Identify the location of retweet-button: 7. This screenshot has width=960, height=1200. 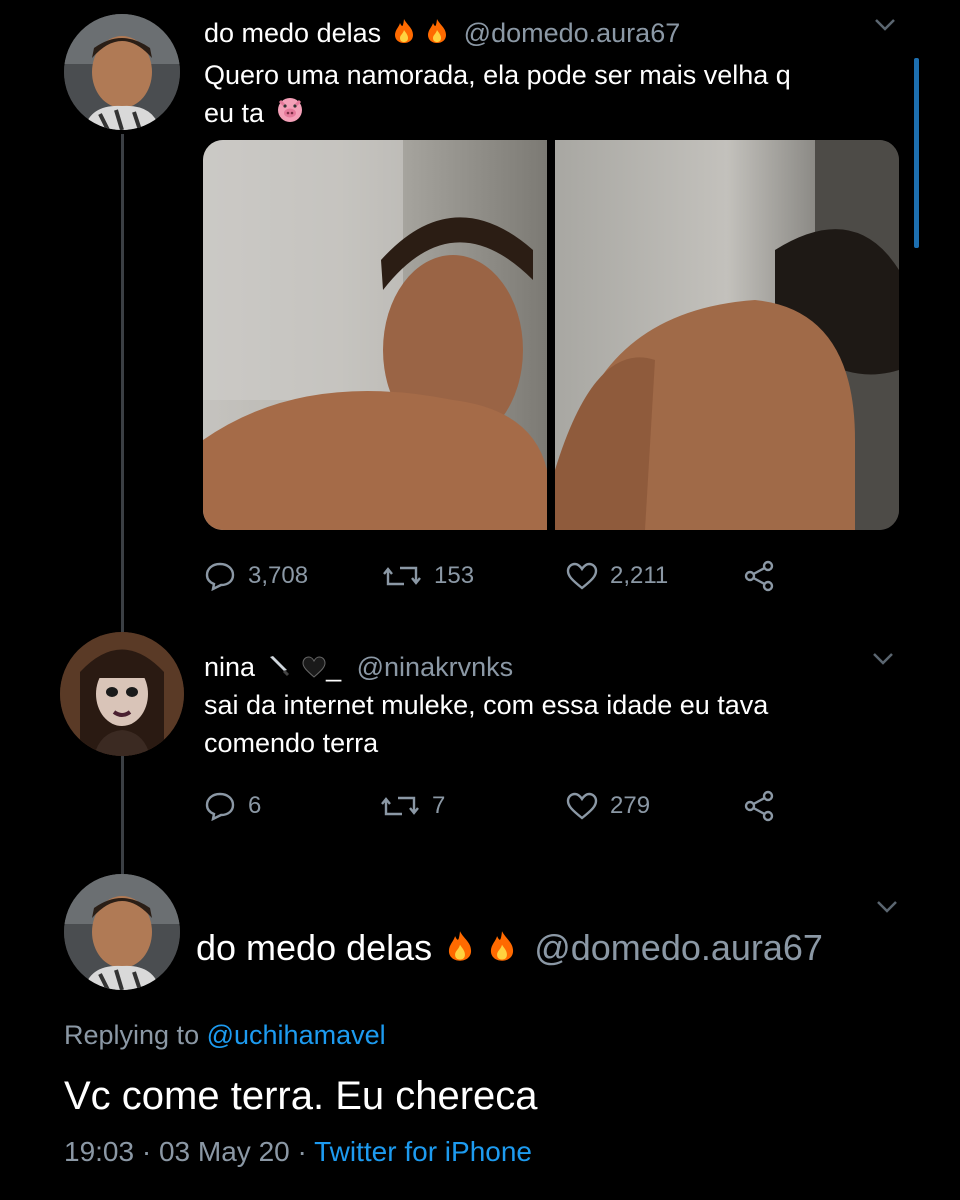
(412, 806).